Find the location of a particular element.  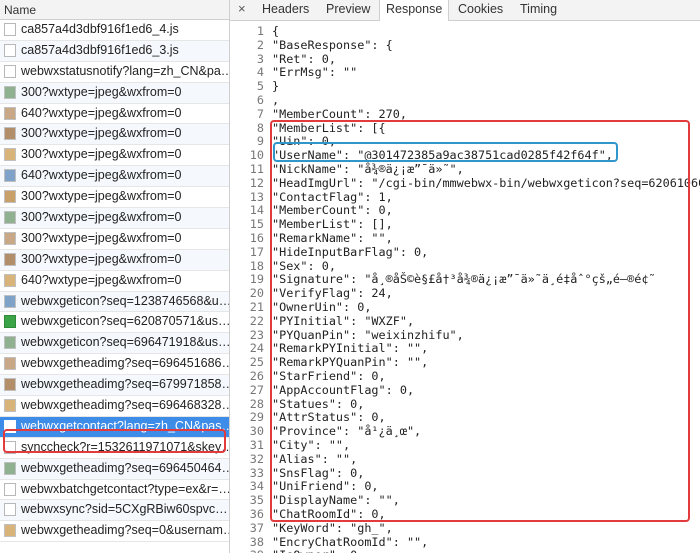

line-number: 19 is located at coordinates (256, 279).